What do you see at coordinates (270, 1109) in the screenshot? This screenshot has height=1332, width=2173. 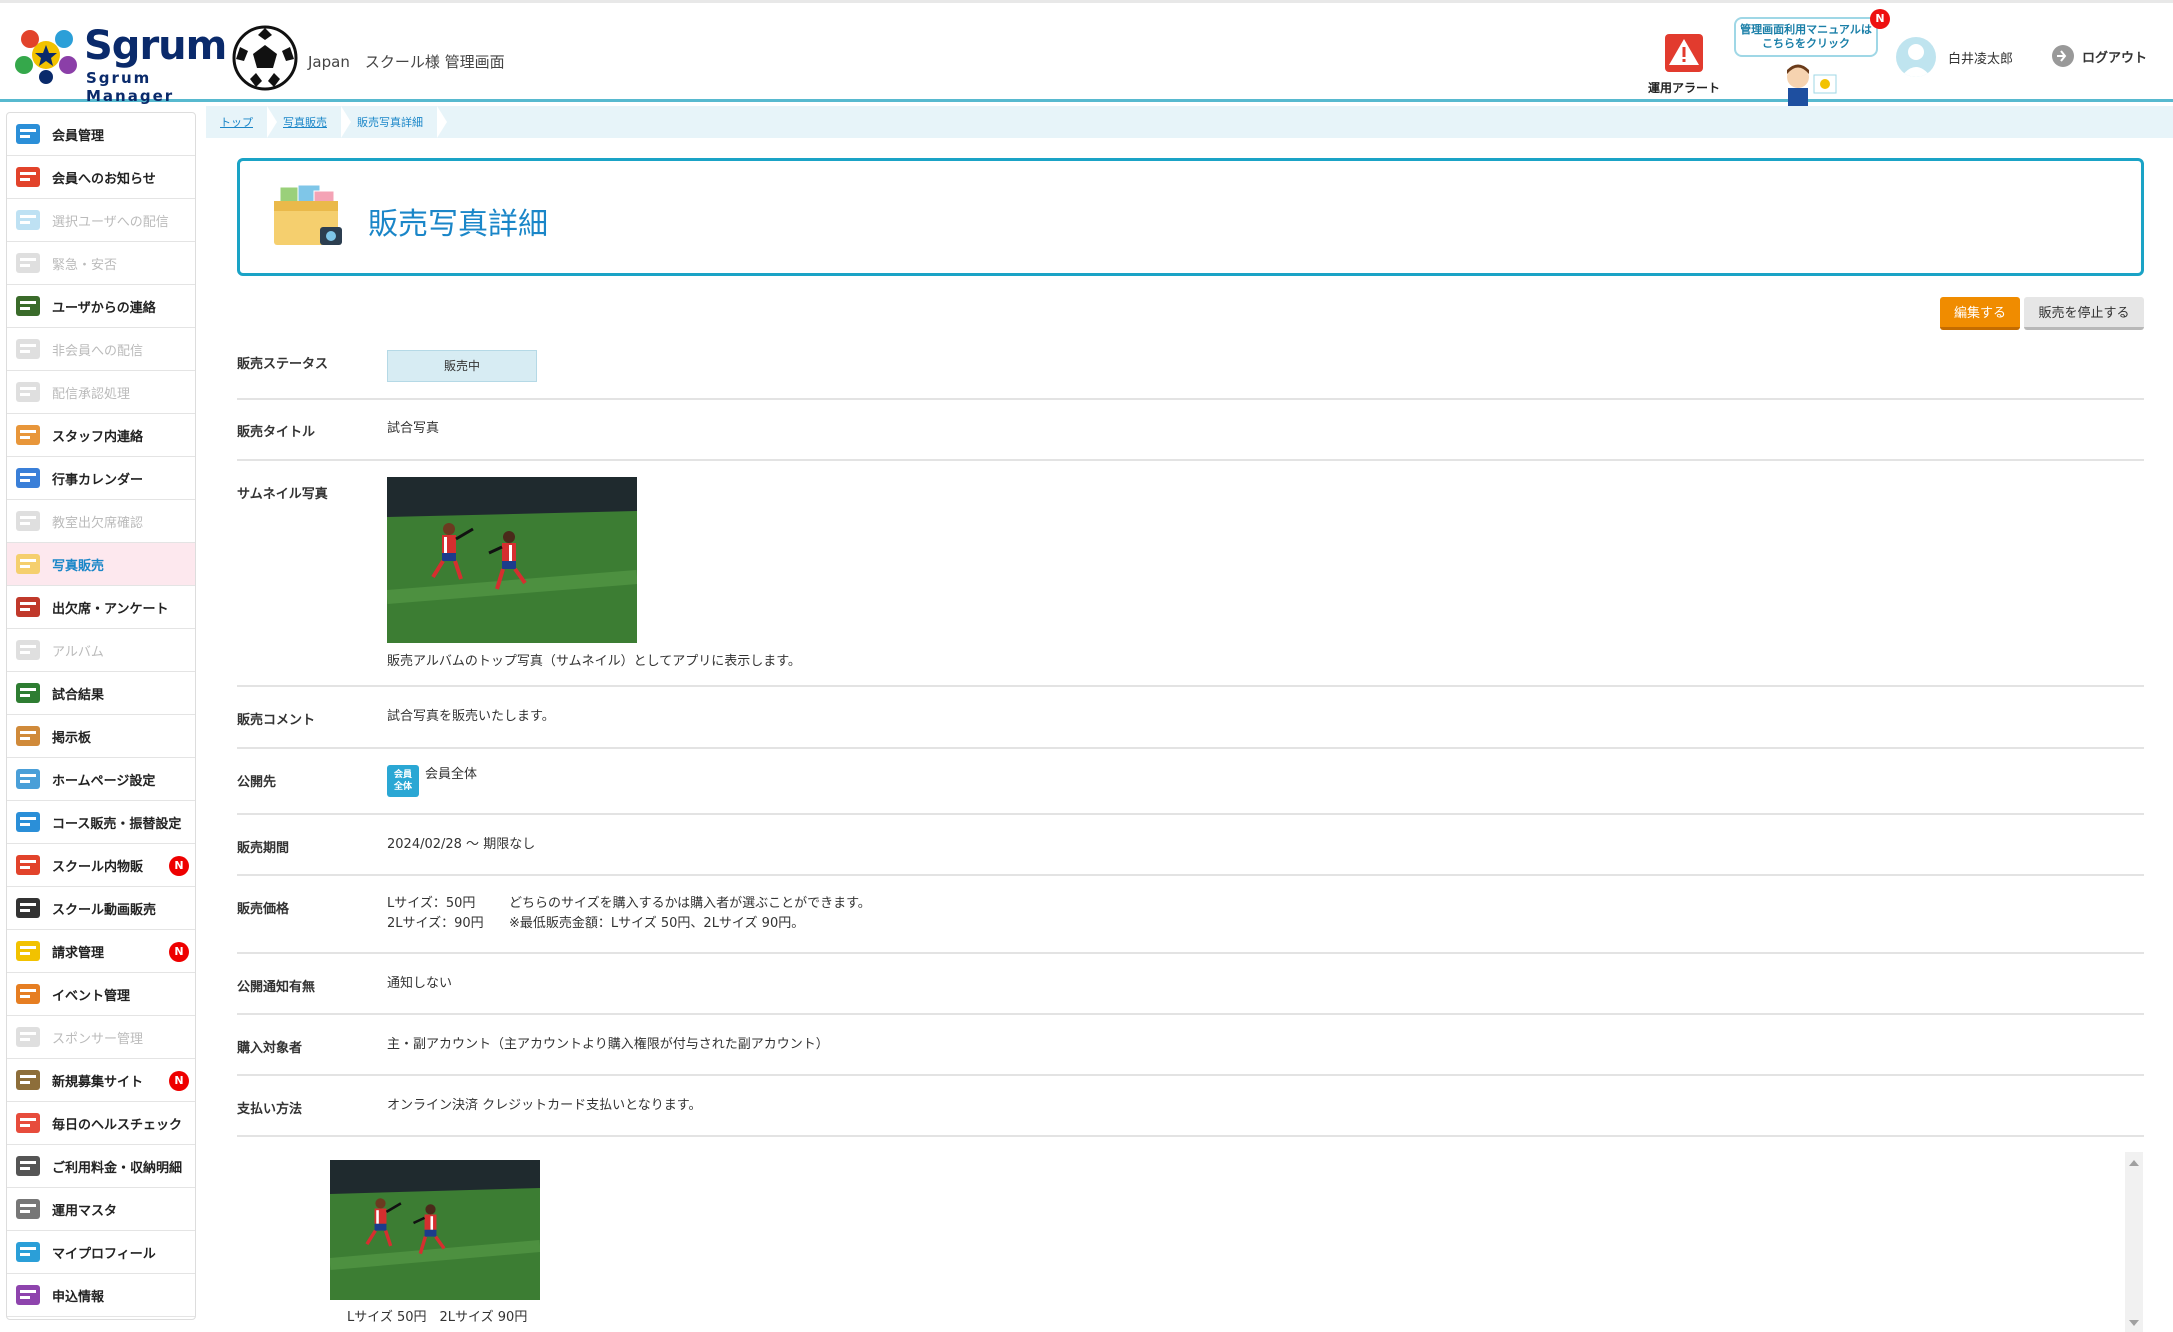 I see `payment-label: 支払い方法` at bounding box center [270, 1109].